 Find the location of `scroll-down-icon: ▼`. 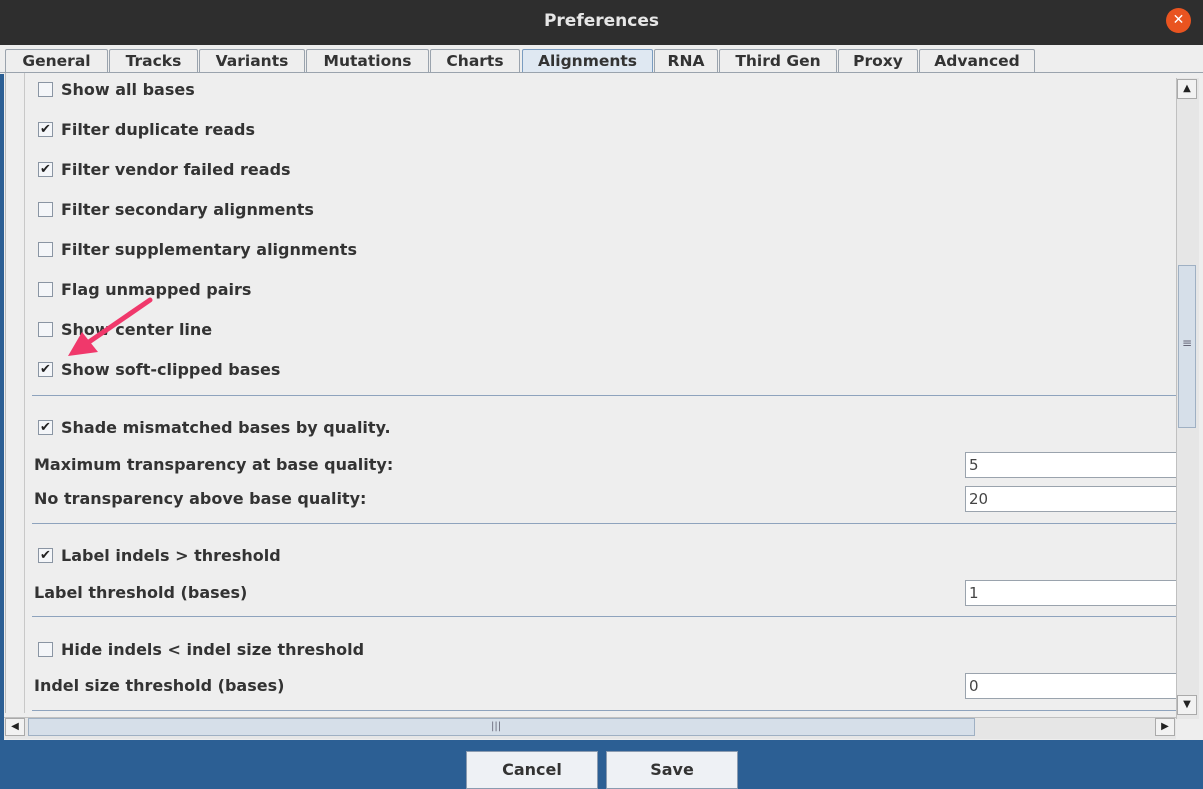

scroll-down-icon: ▼ is located at coordinates (1187, 705).